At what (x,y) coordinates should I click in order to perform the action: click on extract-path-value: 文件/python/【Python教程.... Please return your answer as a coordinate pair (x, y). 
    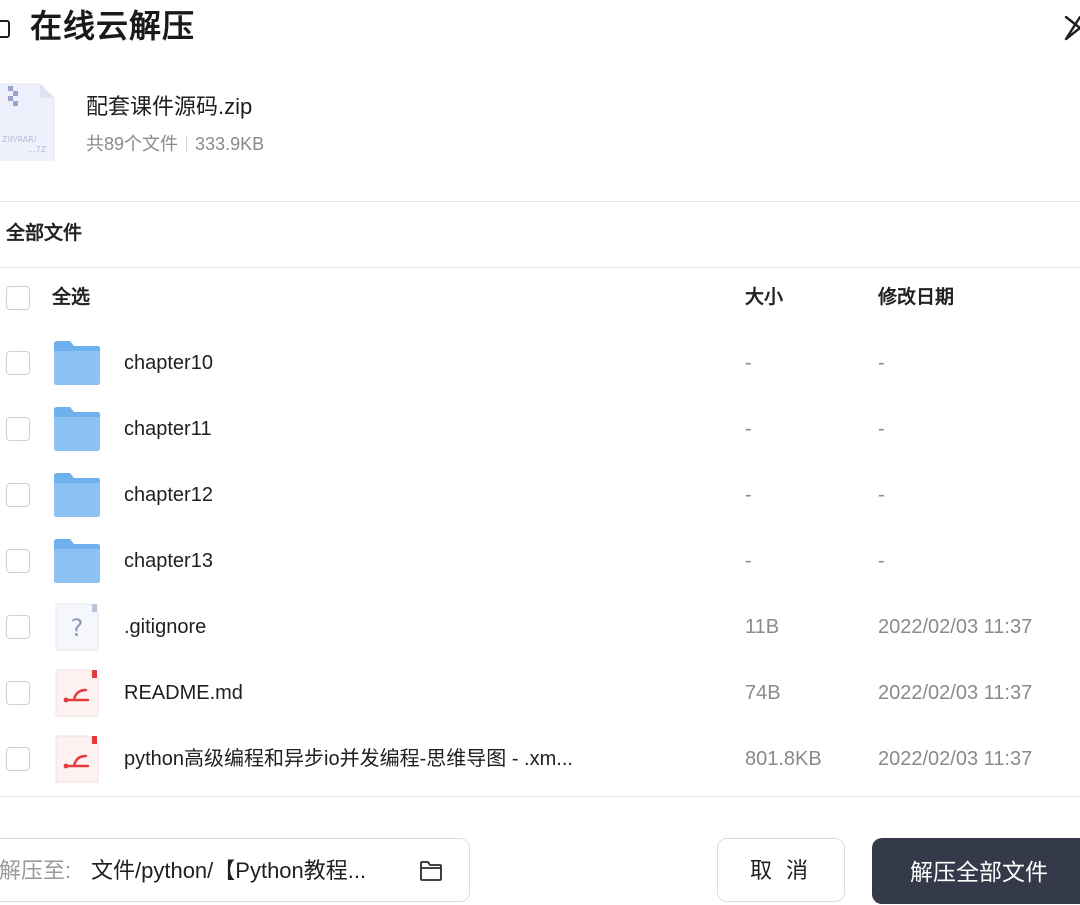
    Looking at the image, I should click on (229, 870).